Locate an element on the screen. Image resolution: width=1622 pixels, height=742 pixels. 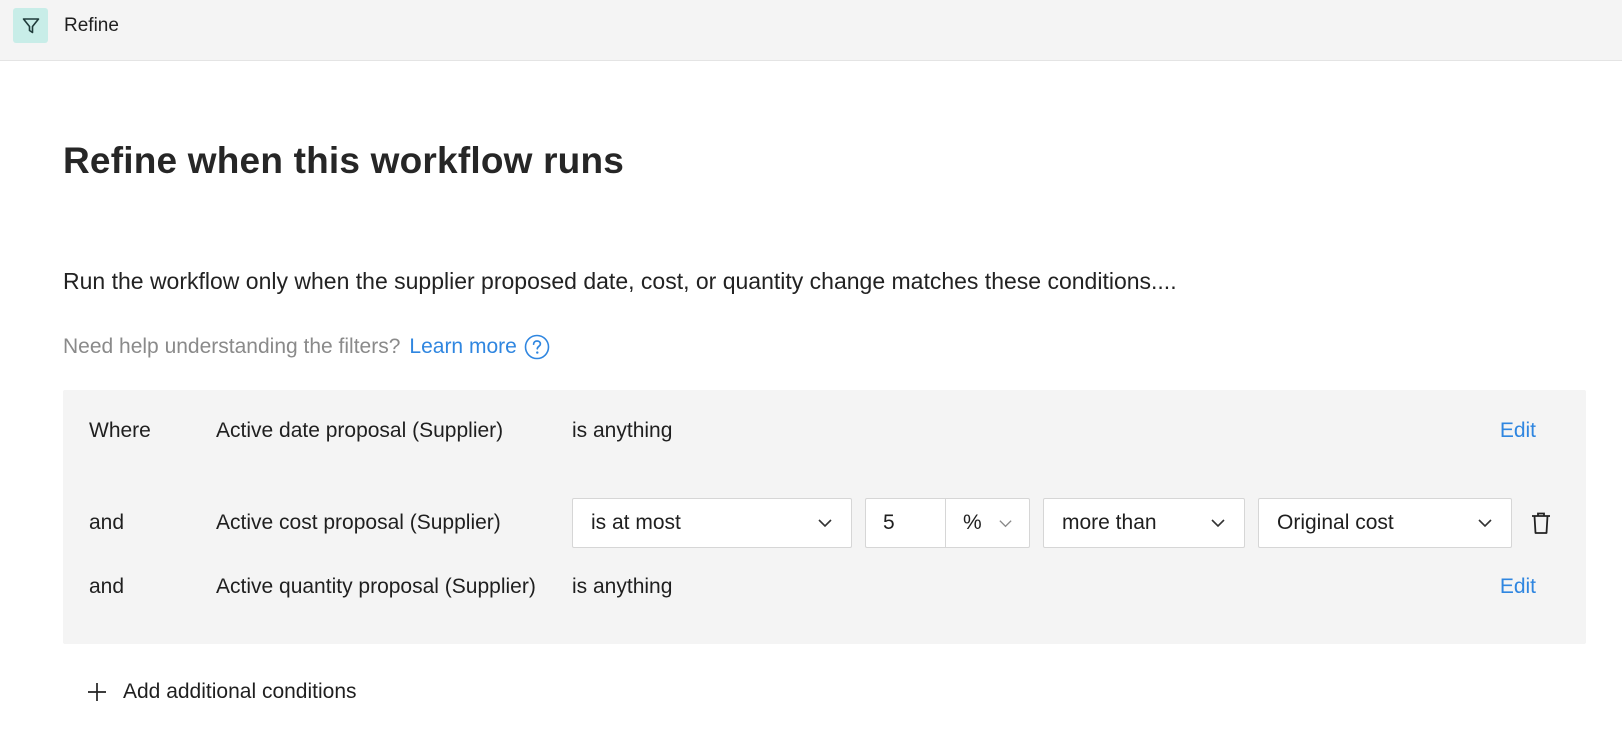
comparison-select: more than is located at coordinates (1144, 523).